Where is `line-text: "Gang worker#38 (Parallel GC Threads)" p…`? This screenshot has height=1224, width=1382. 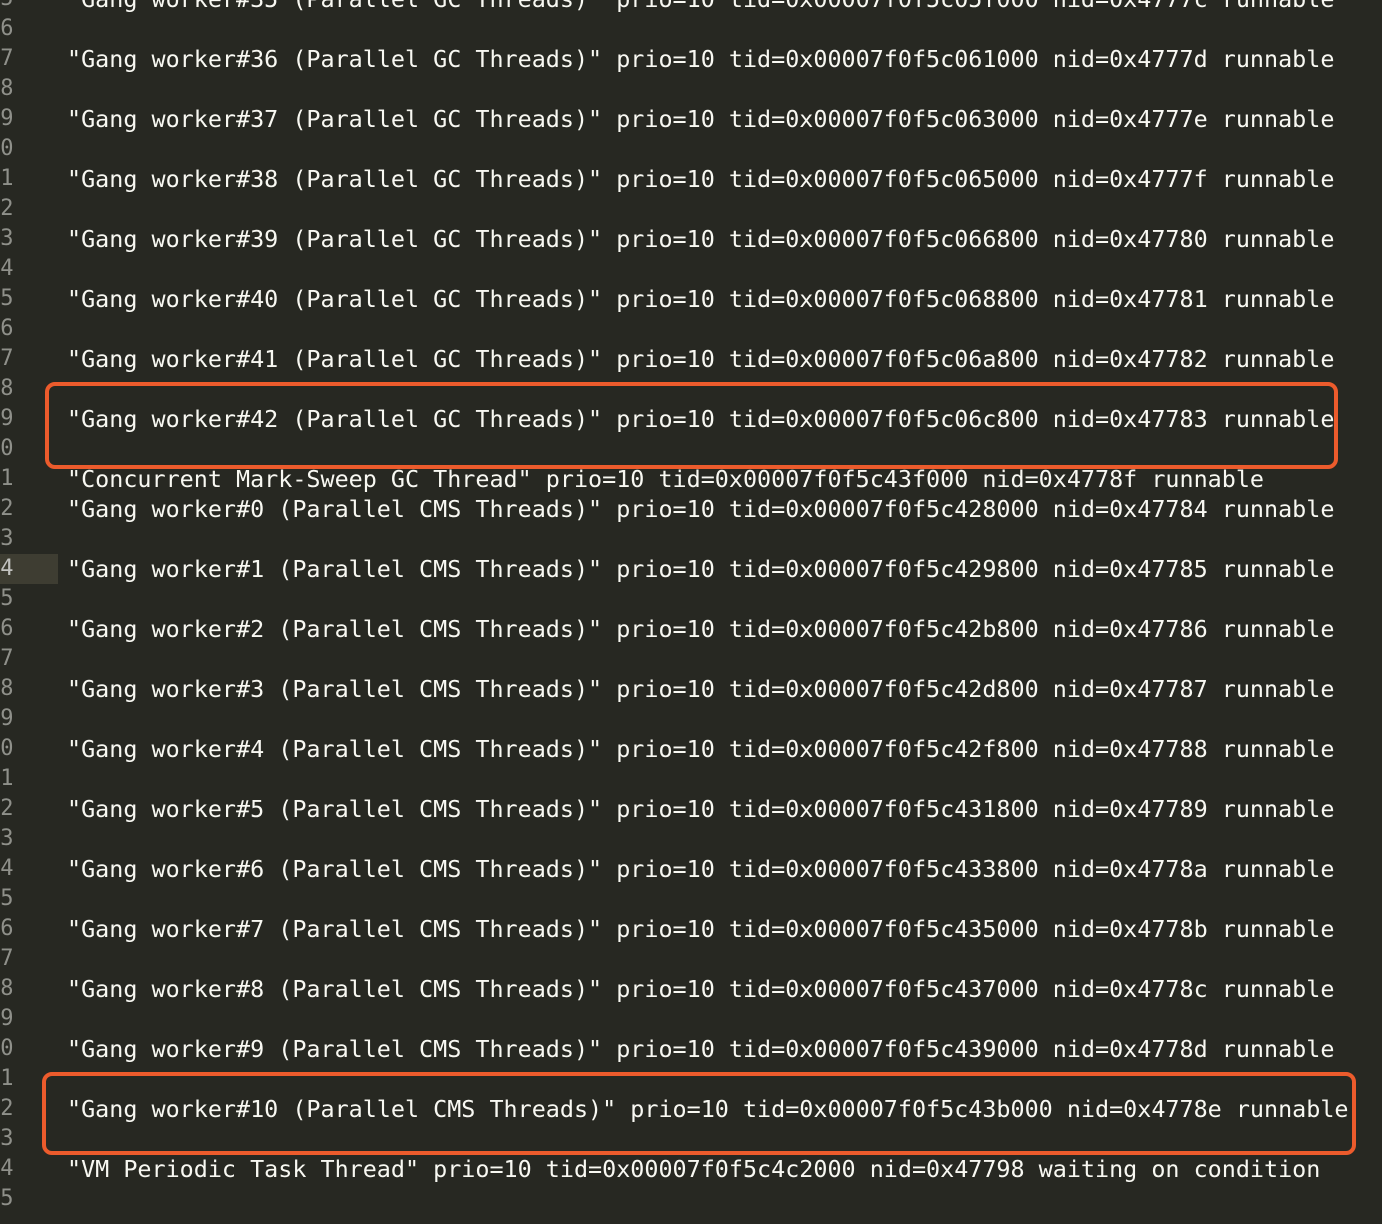
line-text: "Gang worker#38 (Parallel GC Threads)" p… is located at coordinates (700, 179).